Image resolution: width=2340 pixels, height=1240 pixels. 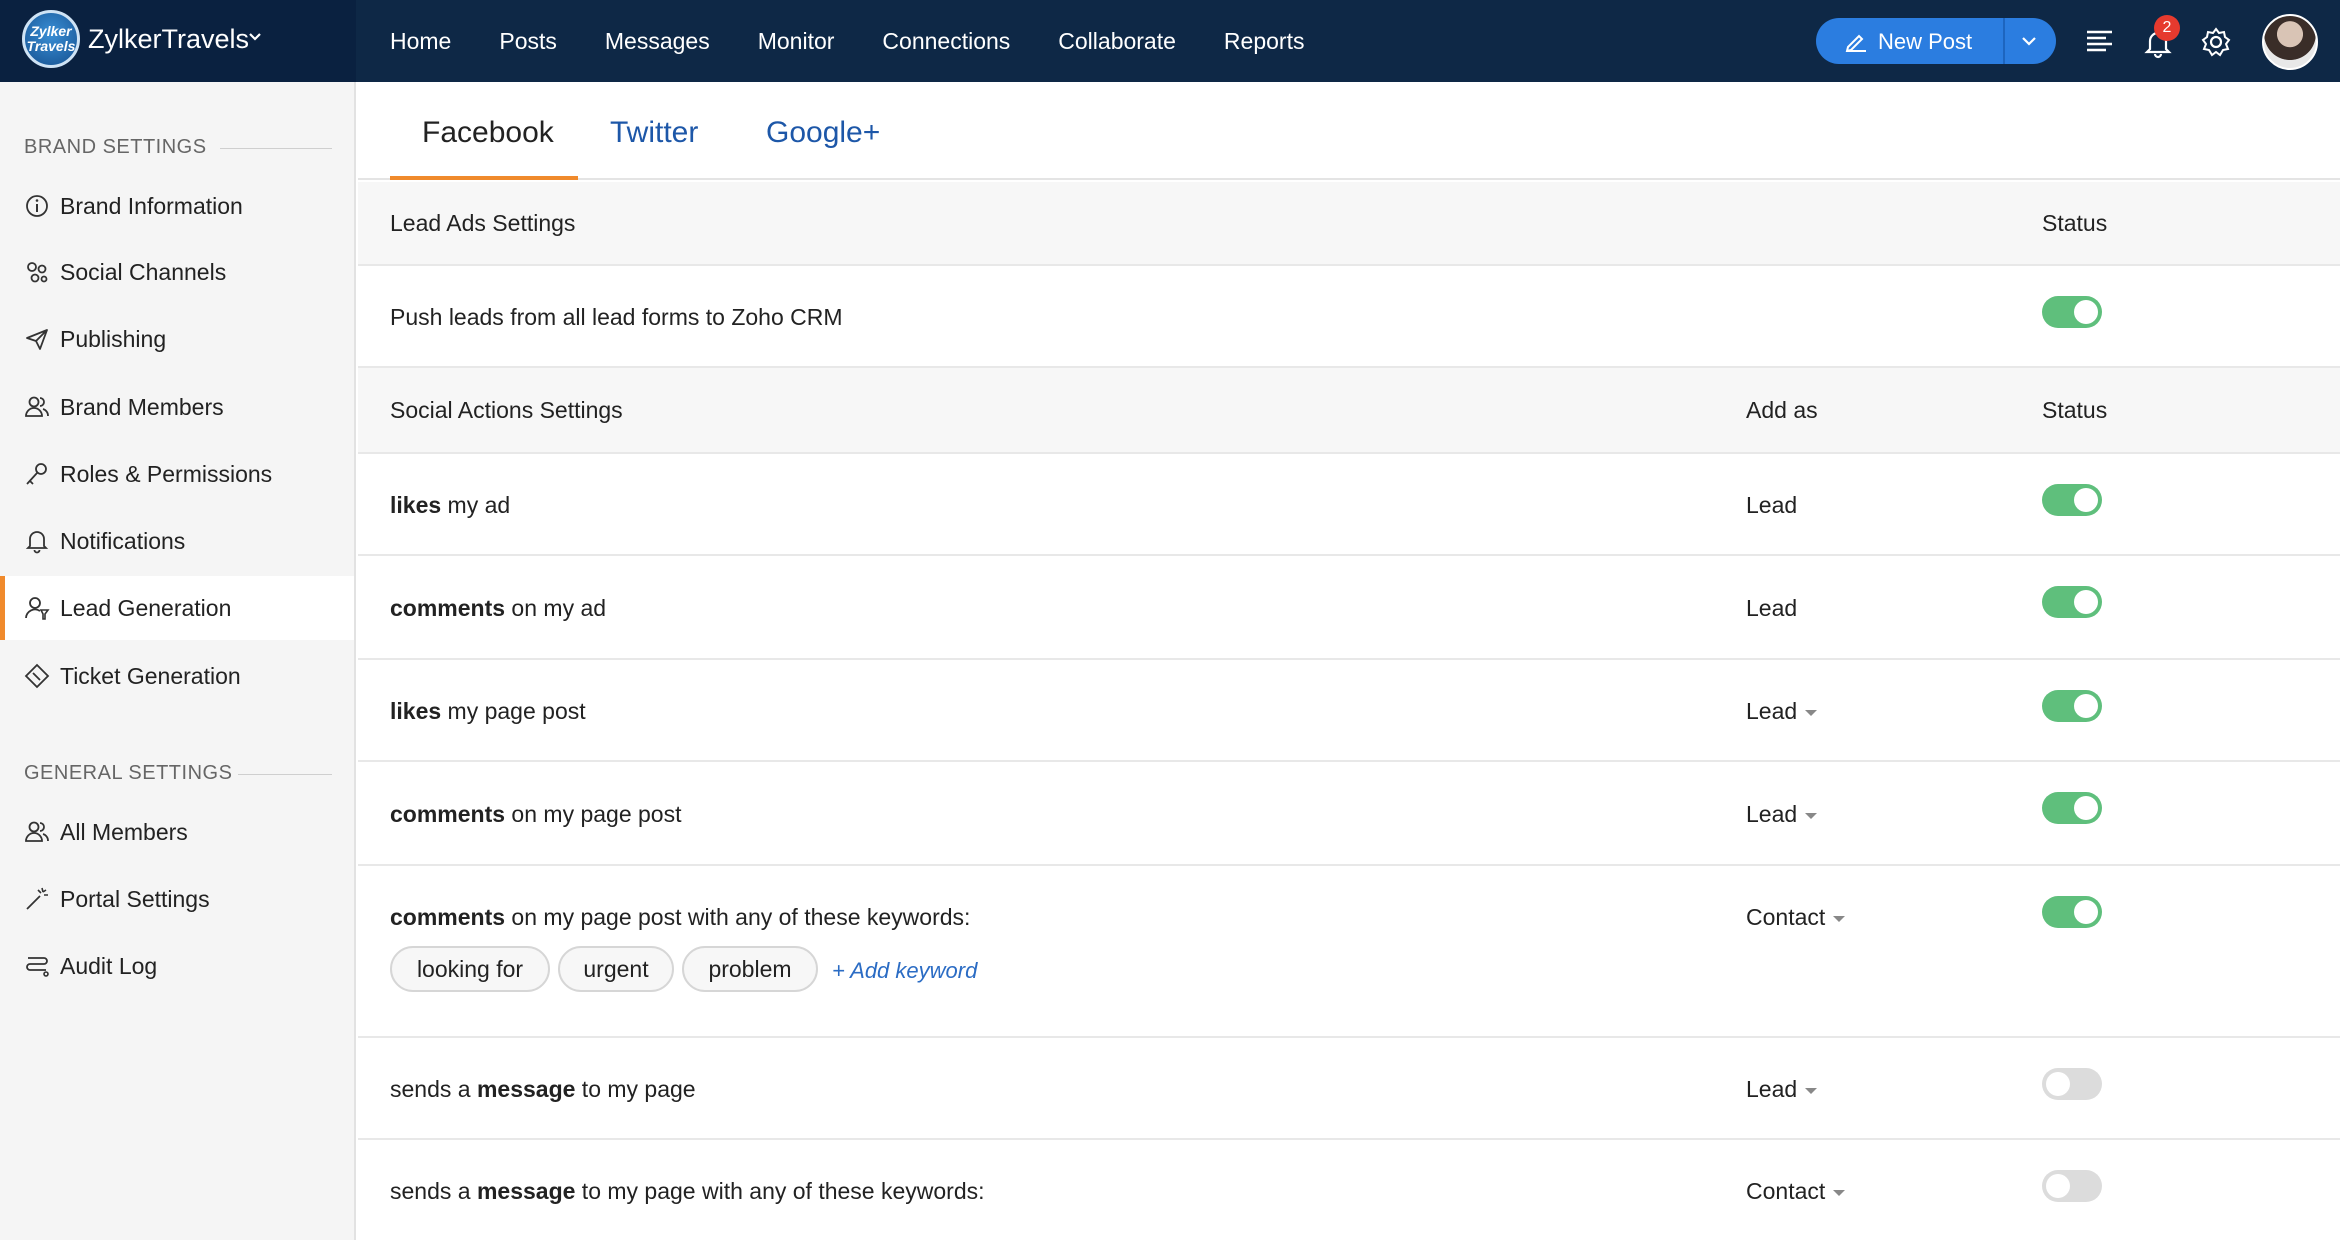 I want to click on nav-home: Home, so click(x=420, y=41).